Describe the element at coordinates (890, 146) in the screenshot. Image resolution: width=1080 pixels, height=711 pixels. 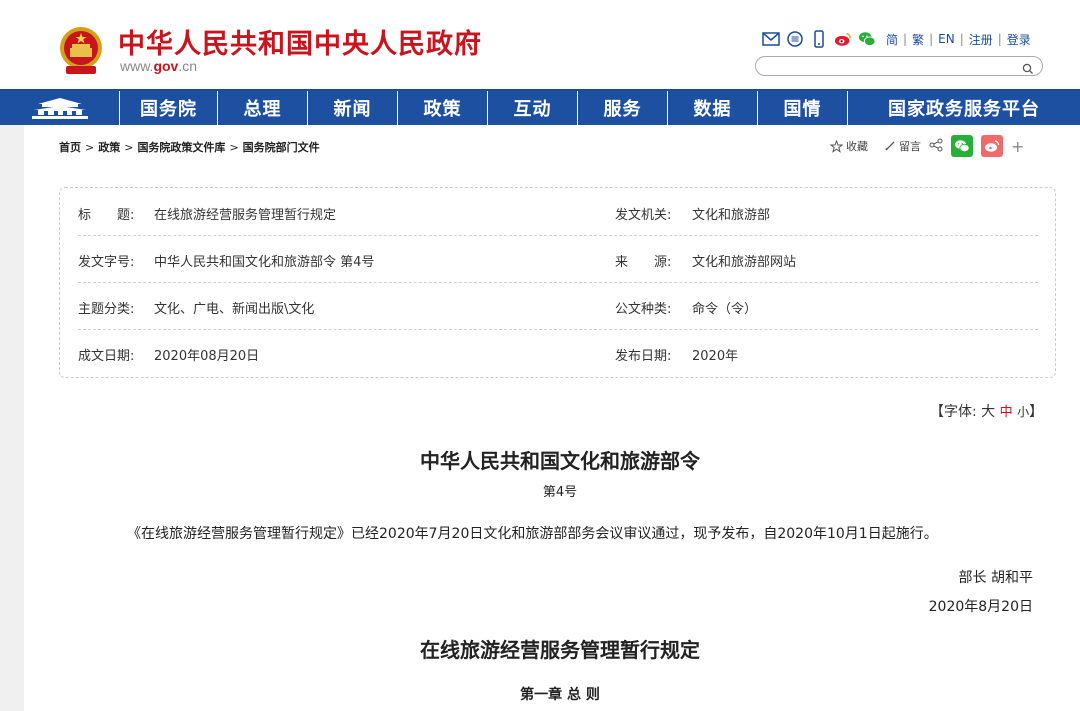
I see `pencil-icon` at that location.